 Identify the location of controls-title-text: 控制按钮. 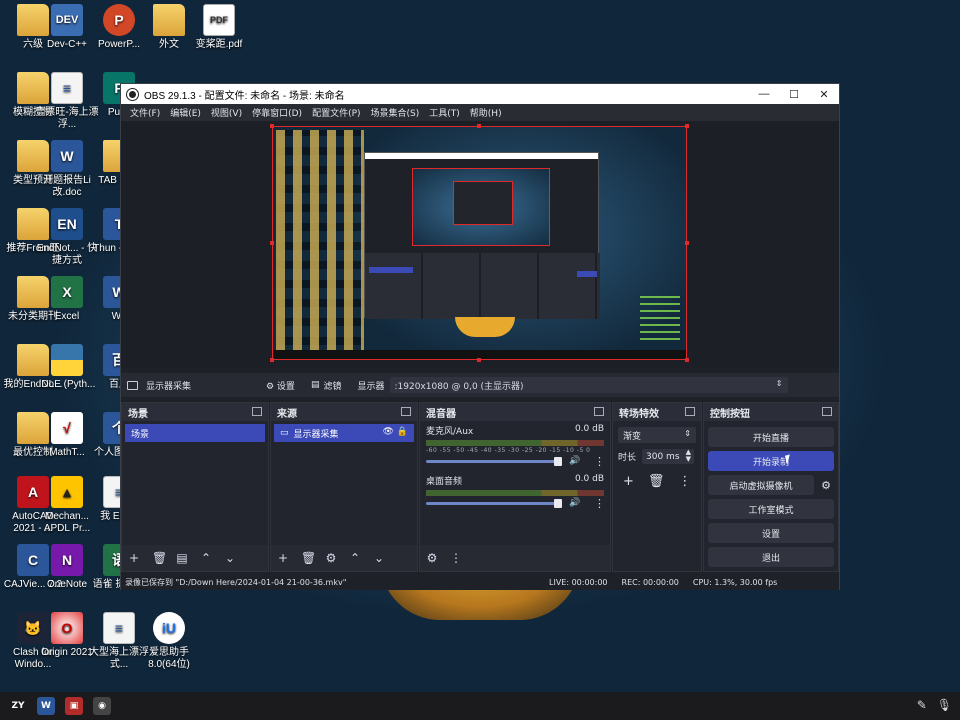
(730, 414).